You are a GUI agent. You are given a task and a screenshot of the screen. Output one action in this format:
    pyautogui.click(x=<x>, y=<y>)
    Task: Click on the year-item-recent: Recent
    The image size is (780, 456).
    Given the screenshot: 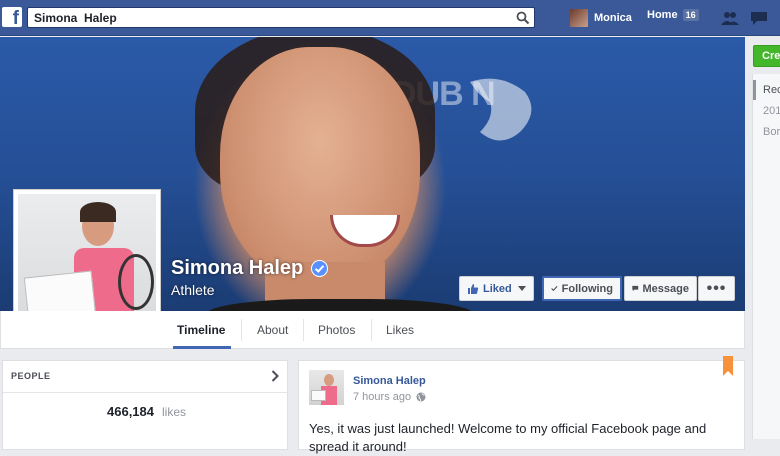 What is the action you would take?
    pyautogui.click(x=771, y=90)
    